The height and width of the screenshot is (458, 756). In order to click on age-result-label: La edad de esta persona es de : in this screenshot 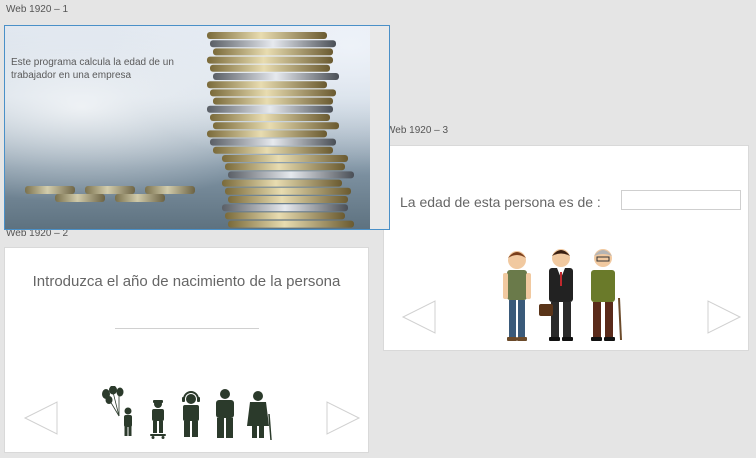, I will do `click(500, 202)`.